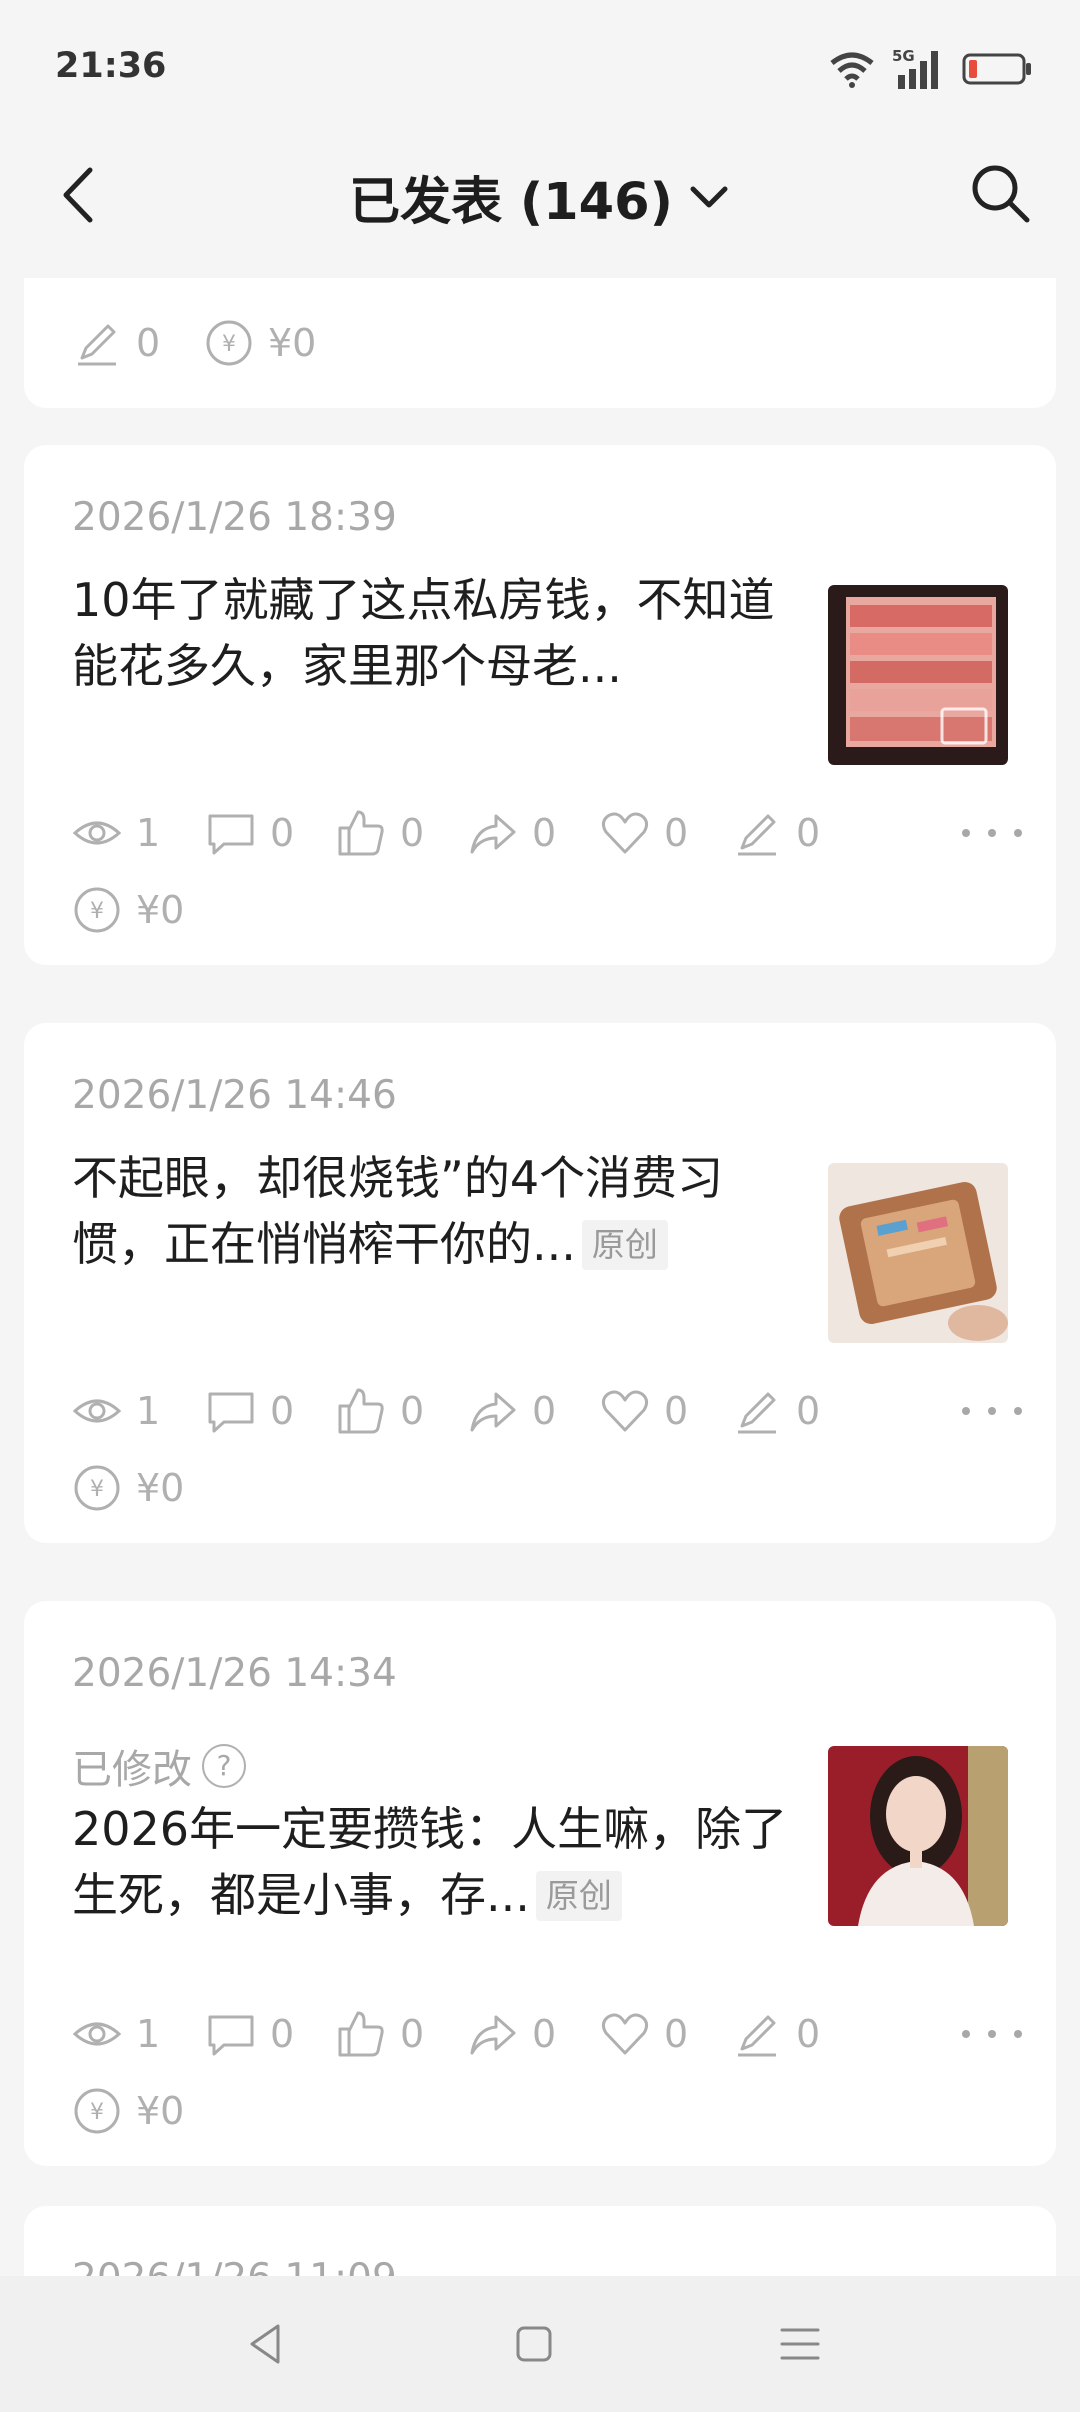 The height and width of the screenshot is (2412, 1080). Describe the element at coordinates (800, 2344) in the screenshot. I see `nav-menu-icon` at that location.